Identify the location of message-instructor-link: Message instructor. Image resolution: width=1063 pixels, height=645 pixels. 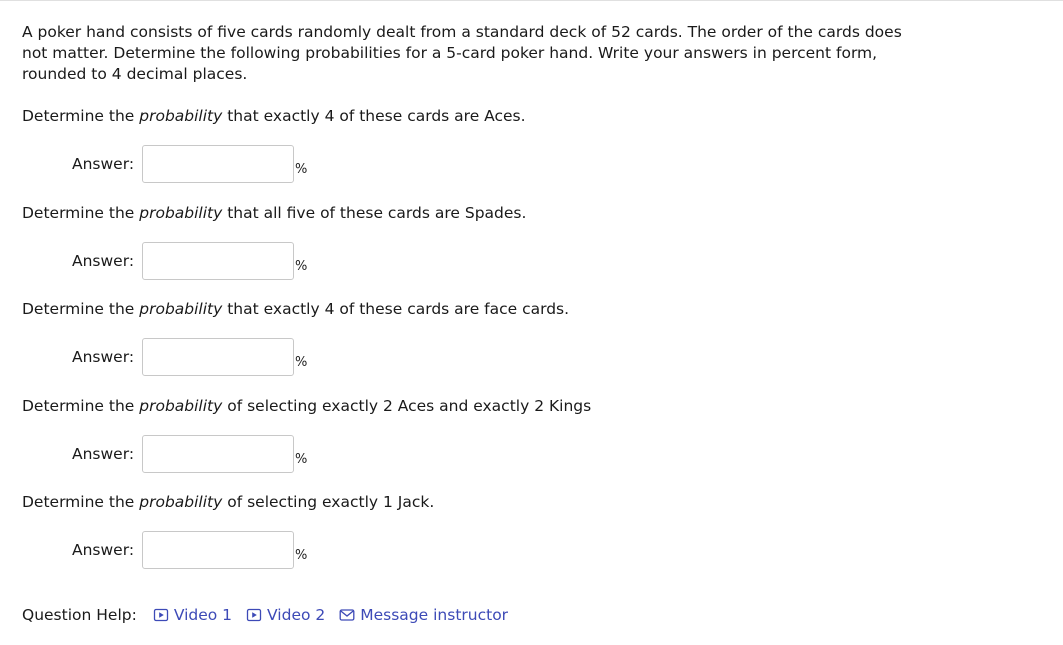
(423, 615).